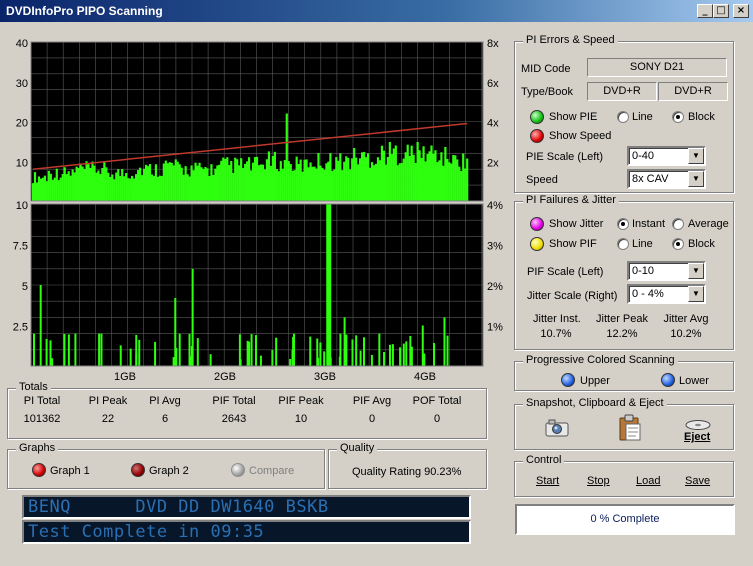 This screenshot has width=753, height=566. I want to click on snapshot-title: Snapshot, Clipboard & Eject, so click(595, 403).